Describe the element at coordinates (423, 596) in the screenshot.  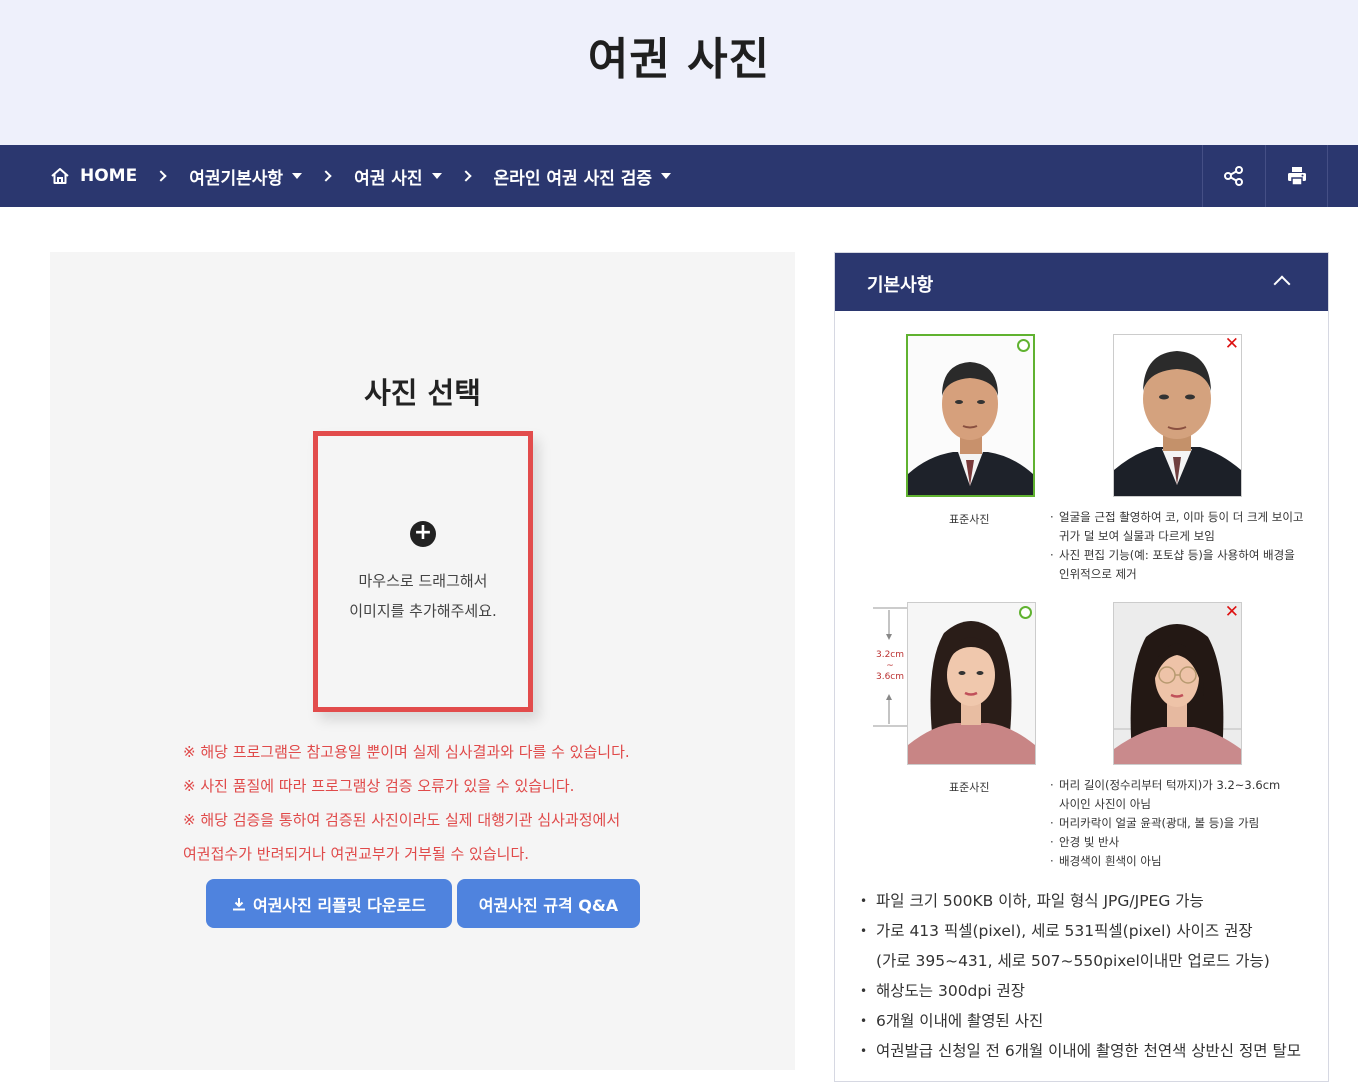
I see `dropzone-instructions: 마우스로 드래그해서 이미지를 추가해주세요.` at that location.